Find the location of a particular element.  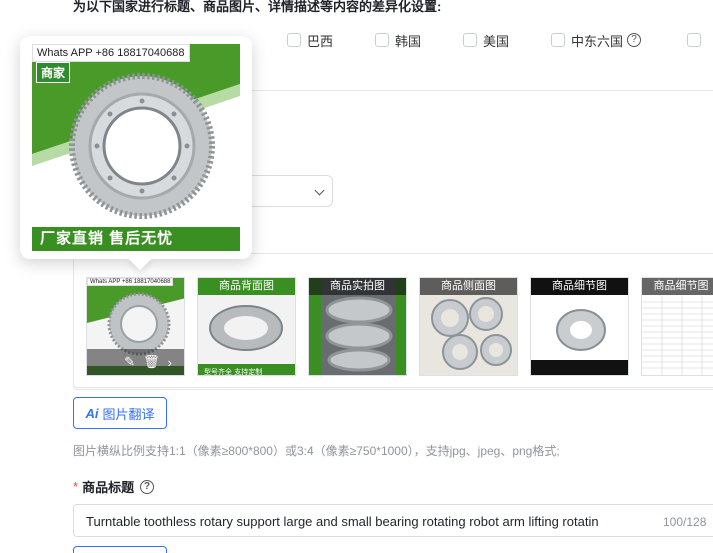

edit-icon: ✎ is located at coordinates (129, 362).